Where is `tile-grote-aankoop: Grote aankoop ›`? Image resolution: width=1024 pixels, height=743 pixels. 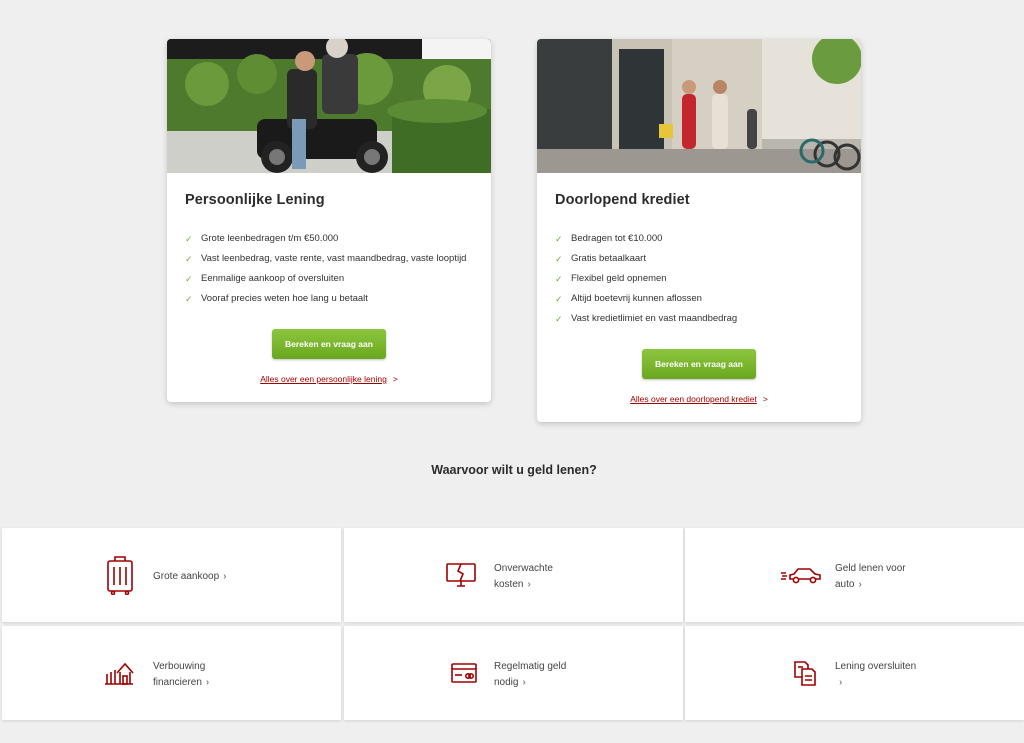
tile-grote-aankoop: Grote aankoop › is located at coordinates (171, 575).